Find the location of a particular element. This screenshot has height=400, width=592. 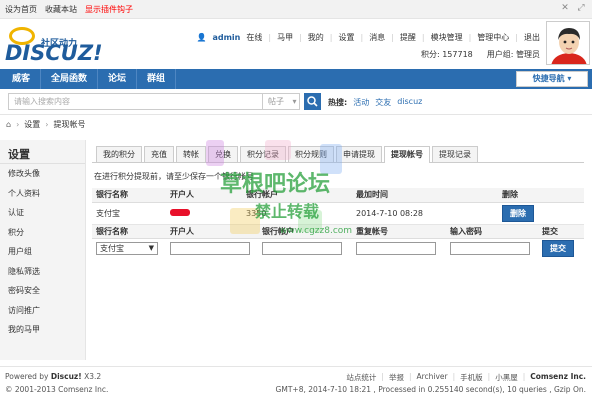

powered-by: Powered by Discuz! X3.2 is located at coordinates (53, 376).